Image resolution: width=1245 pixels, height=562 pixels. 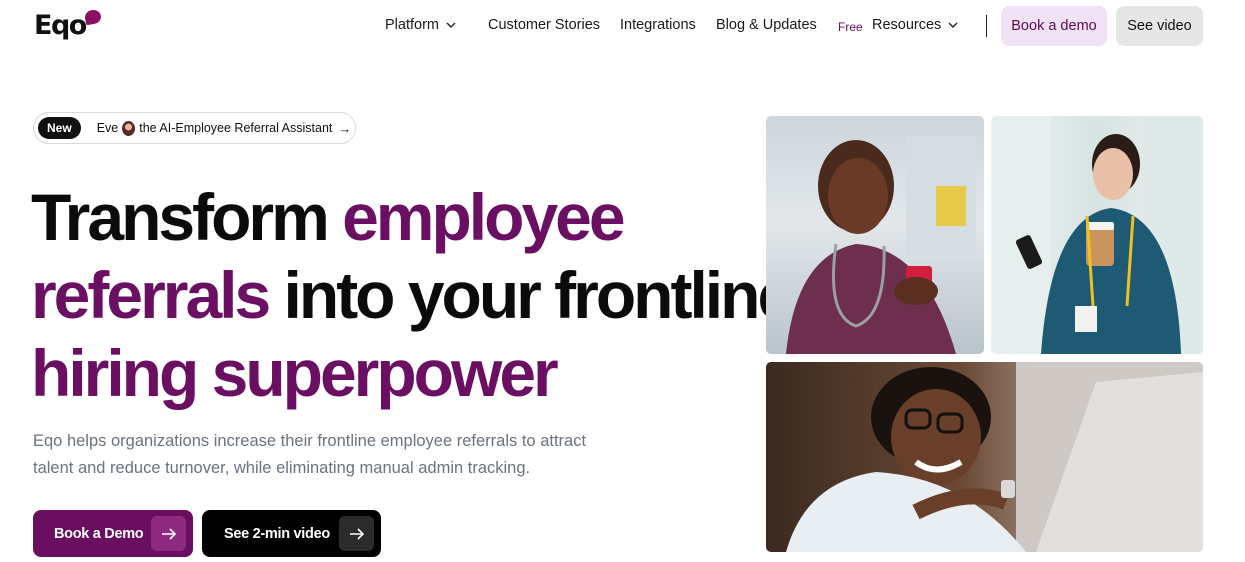 What do you see at coordinates (907, 25) in the screenshot?
I see `nav-resources-label: Resources` at bounding box center [907, 25].